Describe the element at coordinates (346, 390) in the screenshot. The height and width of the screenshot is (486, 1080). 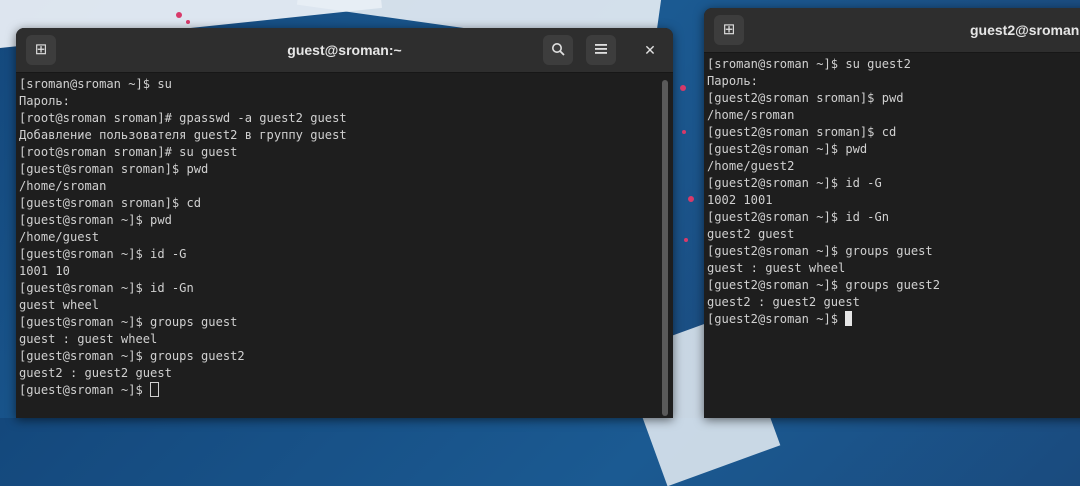
I see `terminal-prompt-line: [guest@sroman ~]$` at that location.